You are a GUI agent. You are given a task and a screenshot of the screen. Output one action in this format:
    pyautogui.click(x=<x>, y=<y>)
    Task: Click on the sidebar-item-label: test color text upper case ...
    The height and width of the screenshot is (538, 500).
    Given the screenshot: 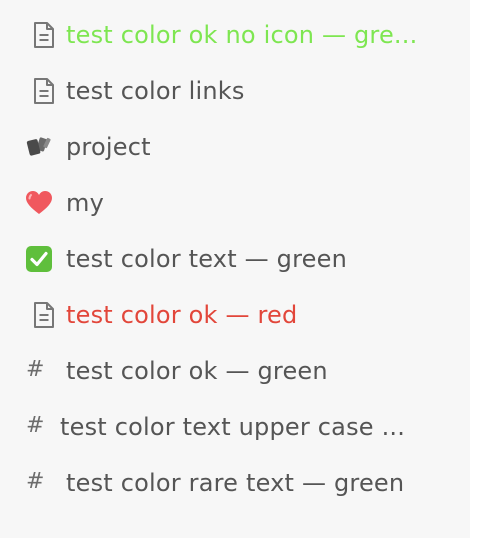 What is the action you would take?
    pyautogui.click(x=233, y=427)
    